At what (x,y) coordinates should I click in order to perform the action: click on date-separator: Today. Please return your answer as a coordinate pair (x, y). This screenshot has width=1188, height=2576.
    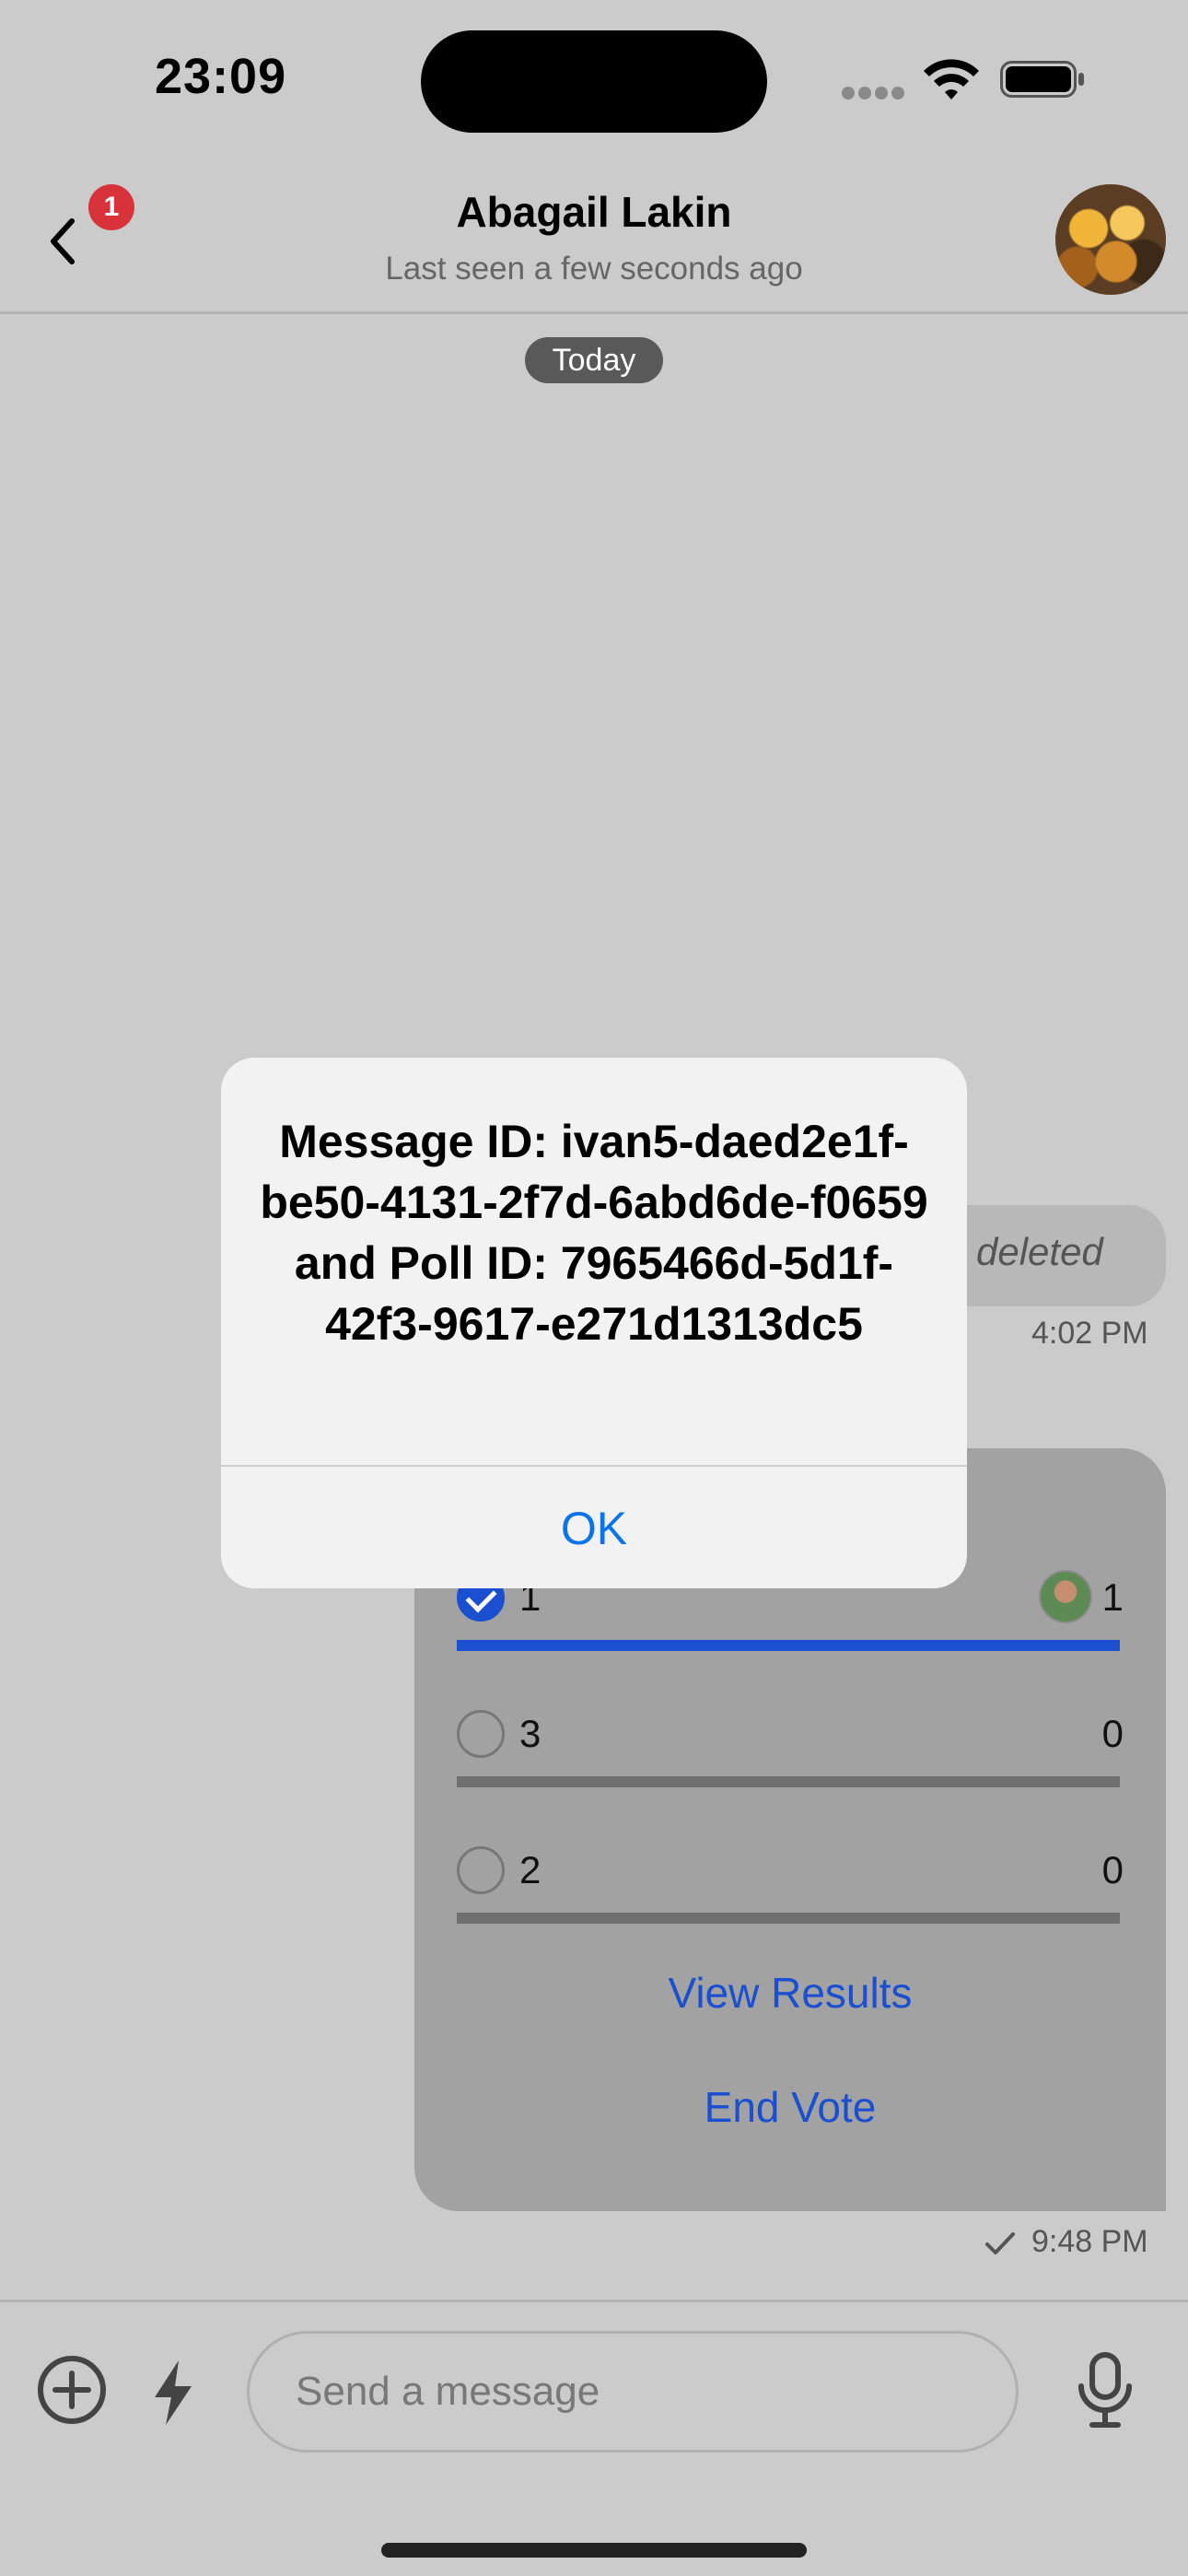
    Looking at the image, I should click on (594, 360).